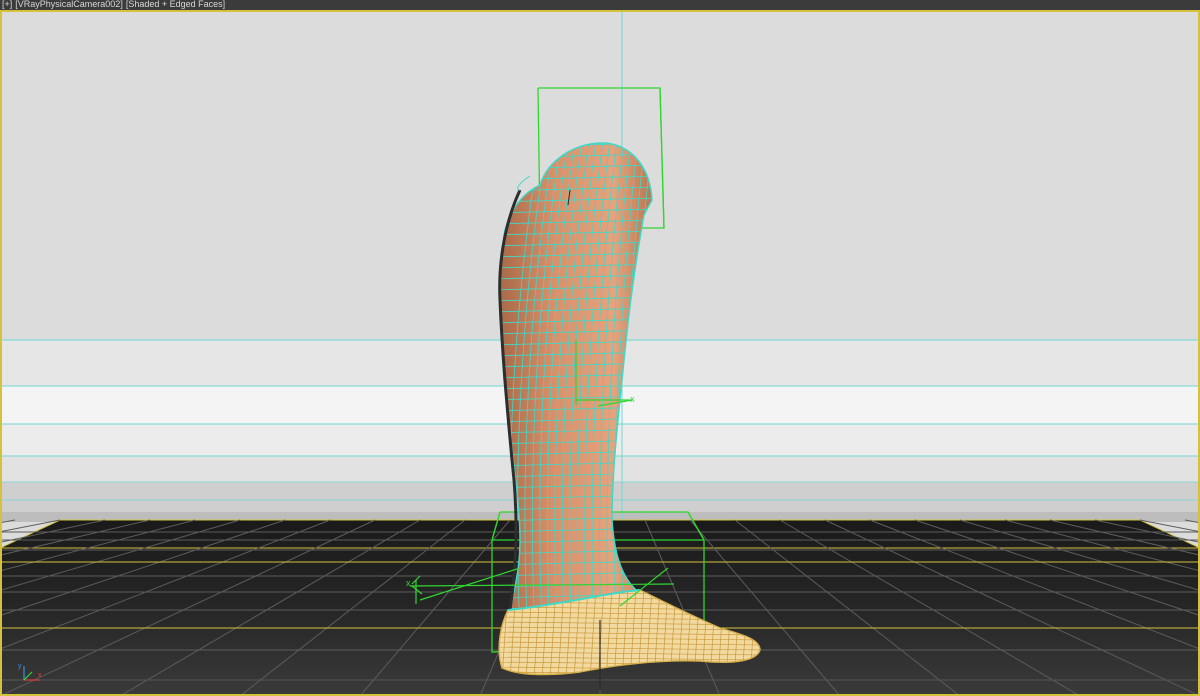 The height and width of the screenshot is (696, 1200). I want to click on gizmo-x-label: x, so click(632, 399).